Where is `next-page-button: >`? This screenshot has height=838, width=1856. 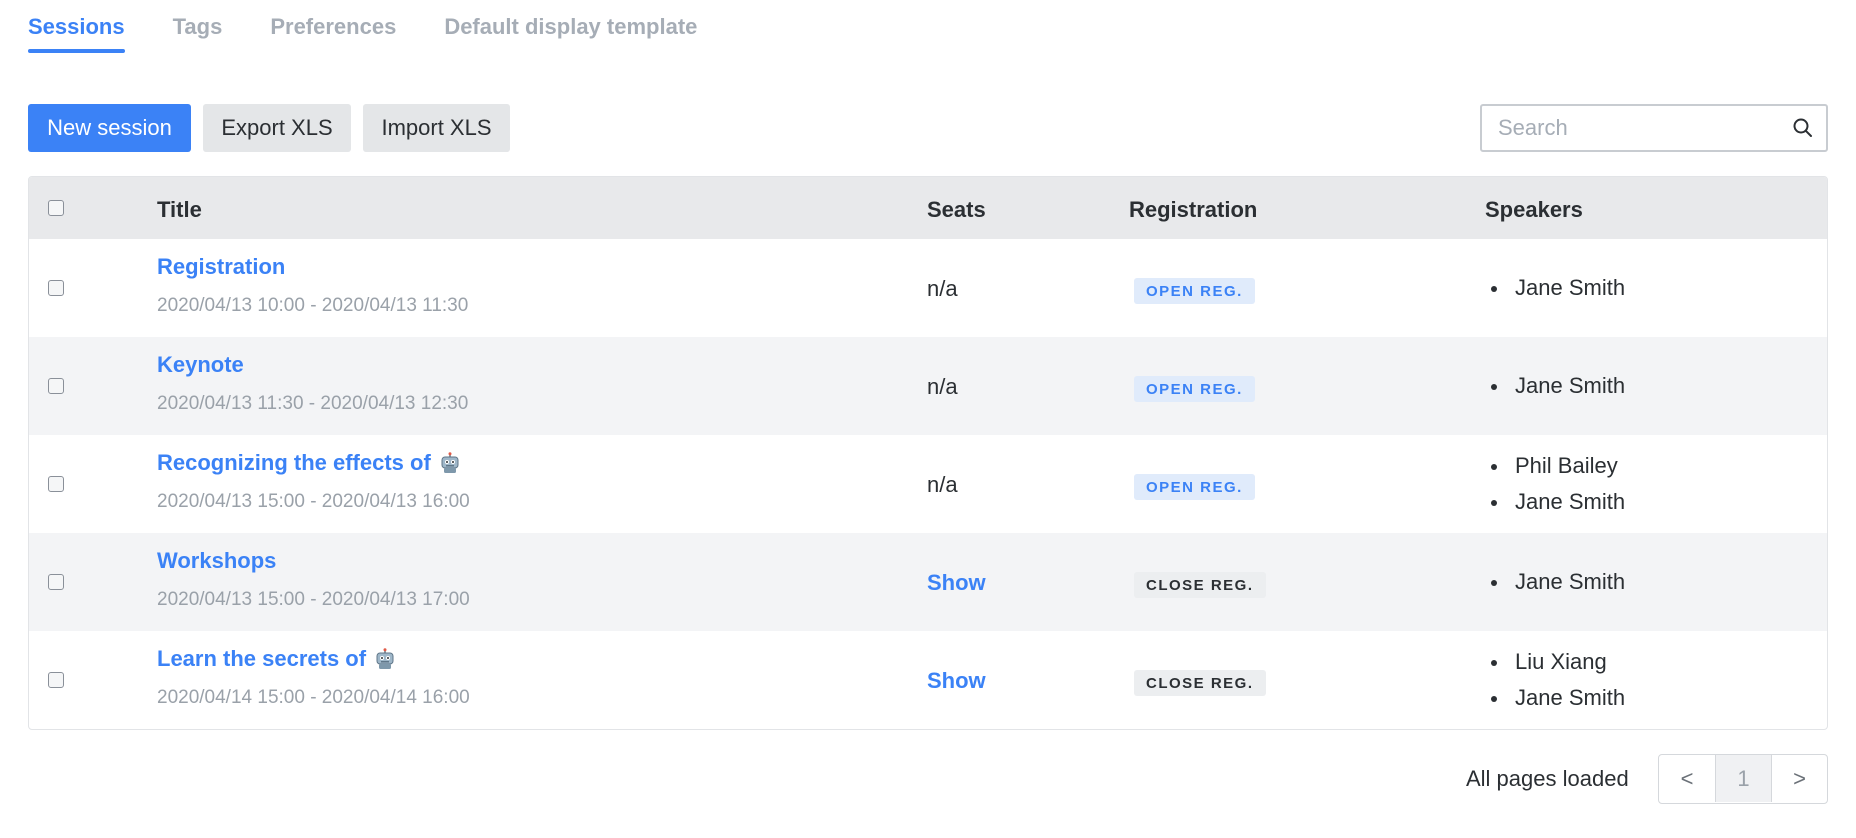 next-page-button: > is located at coordinates (1799, 778).